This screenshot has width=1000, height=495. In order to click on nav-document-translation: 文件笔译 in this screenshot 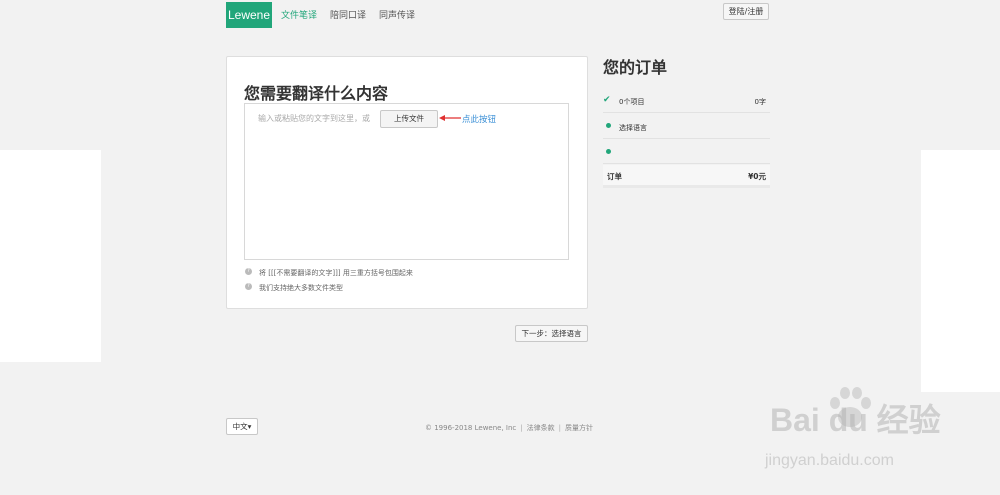, I will do `click(299, 14)`.